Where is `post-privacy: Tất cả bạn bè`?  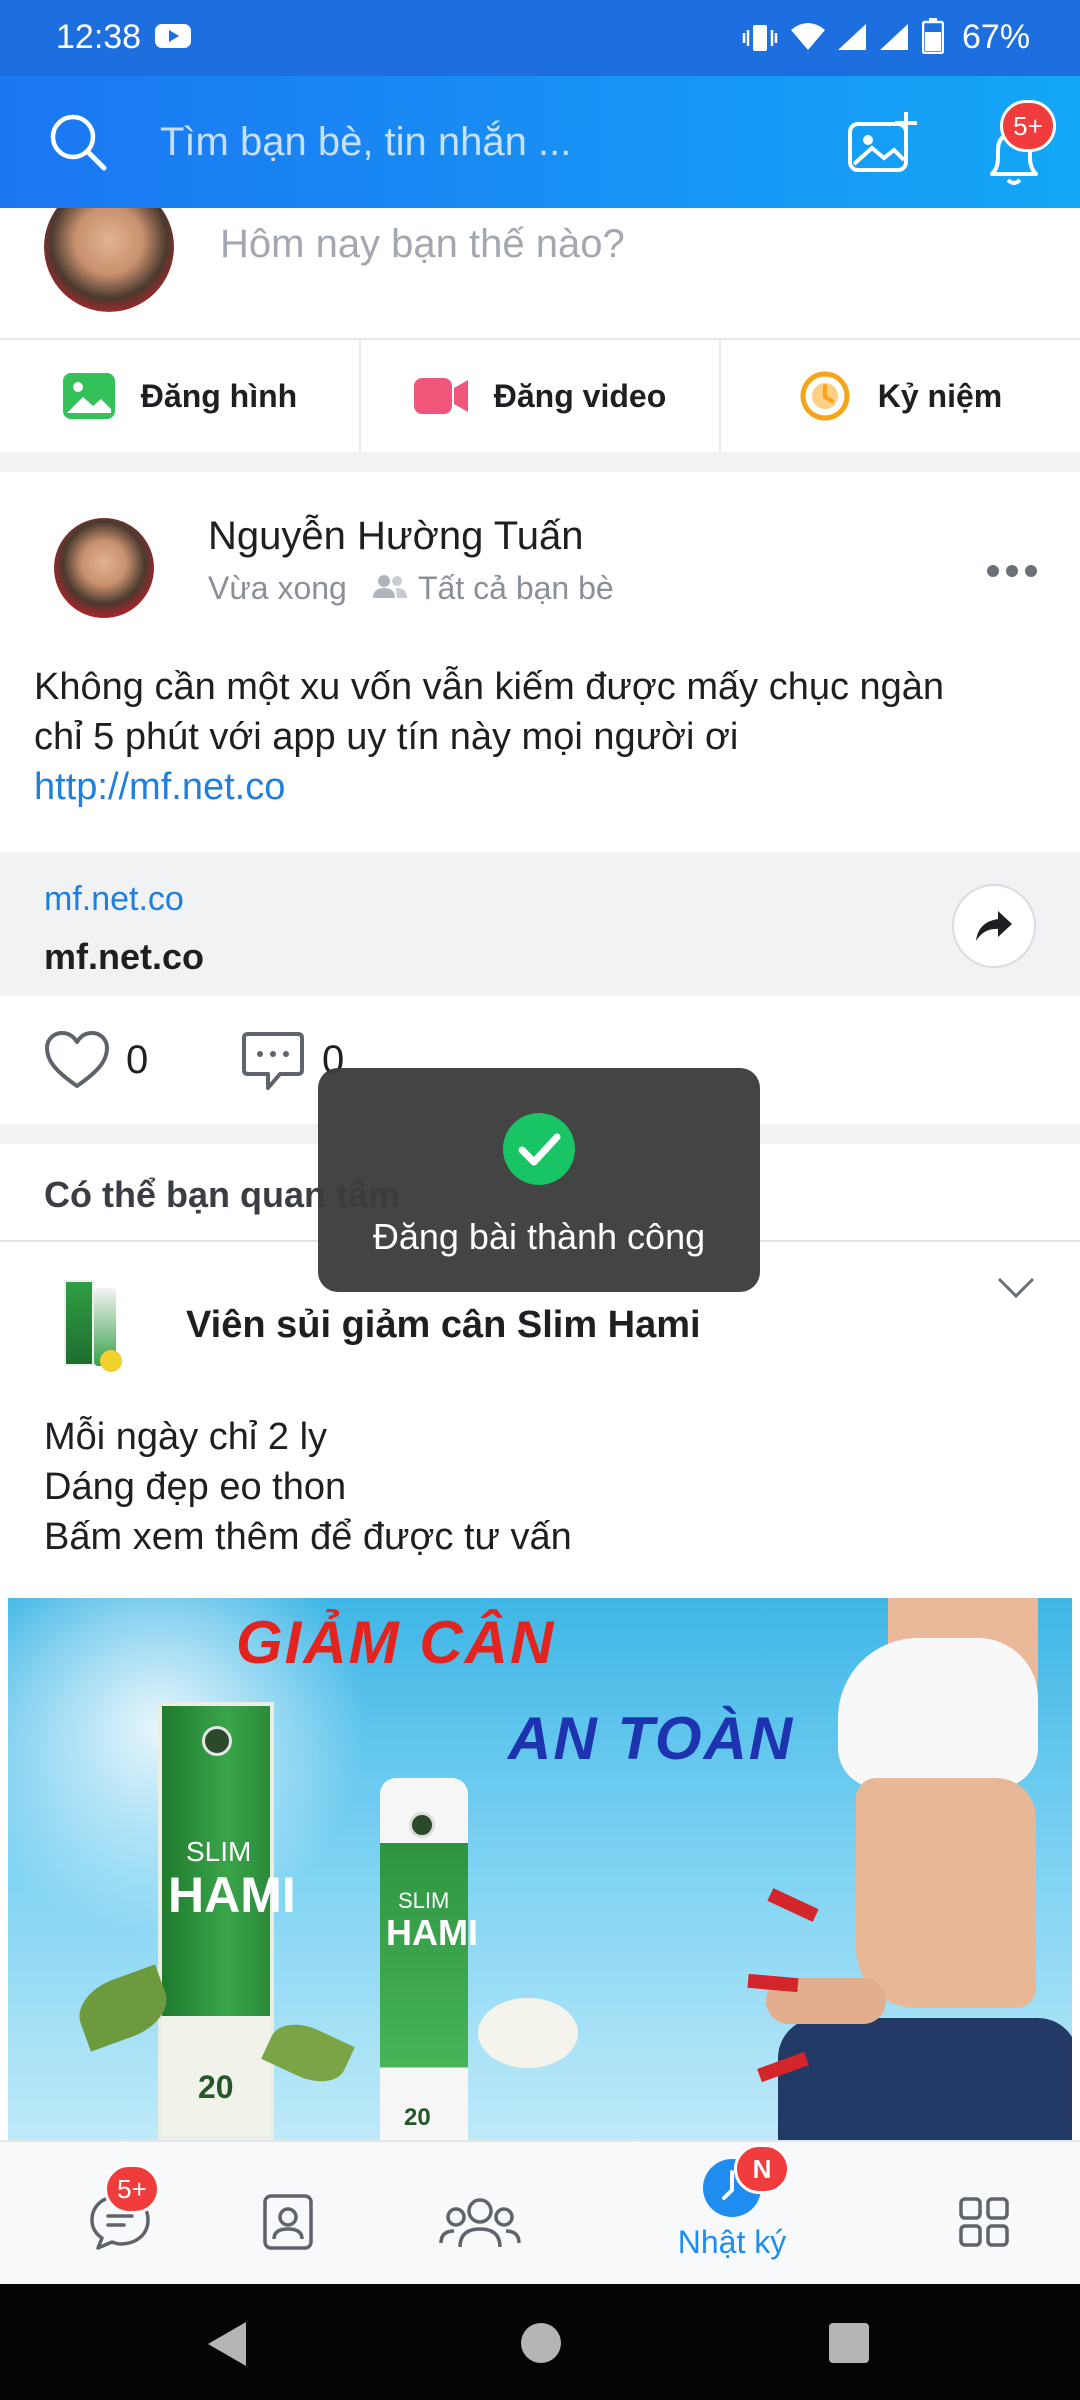
post-privacy: Tất cả bạn bè is located at coordinates (516, 588).